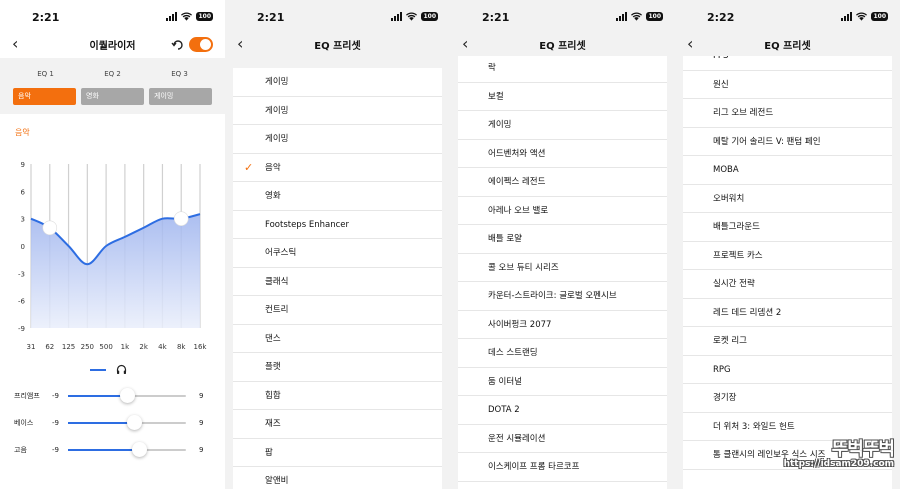 This screenshot has height=489, width=900. I want to click on preset-list-item: RPG, so click(787, 370).